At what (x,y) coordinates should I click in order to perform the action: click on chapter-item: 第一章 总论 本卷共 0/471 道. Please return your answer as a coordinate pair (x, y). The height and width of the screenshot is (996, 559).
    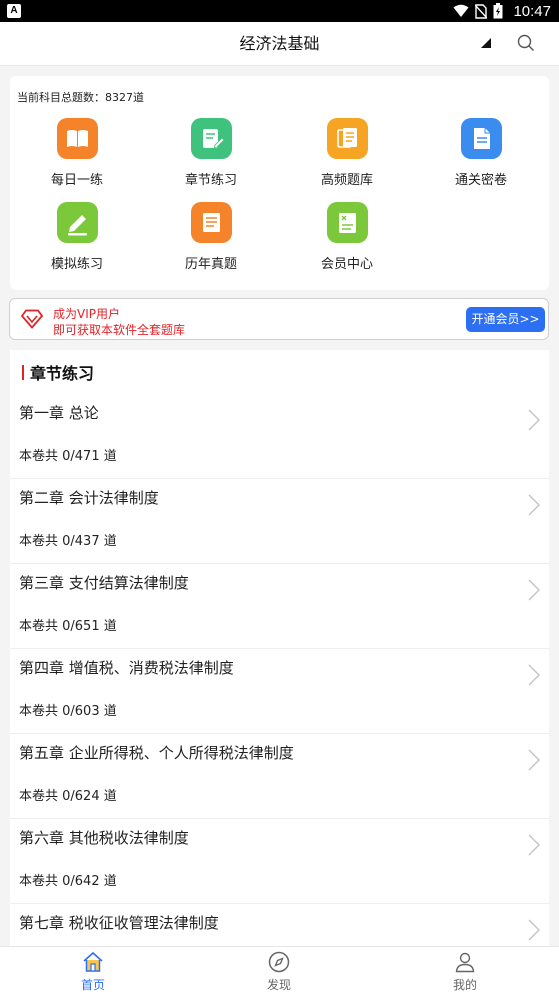
    Looking at the image, I should click on (279, 436).